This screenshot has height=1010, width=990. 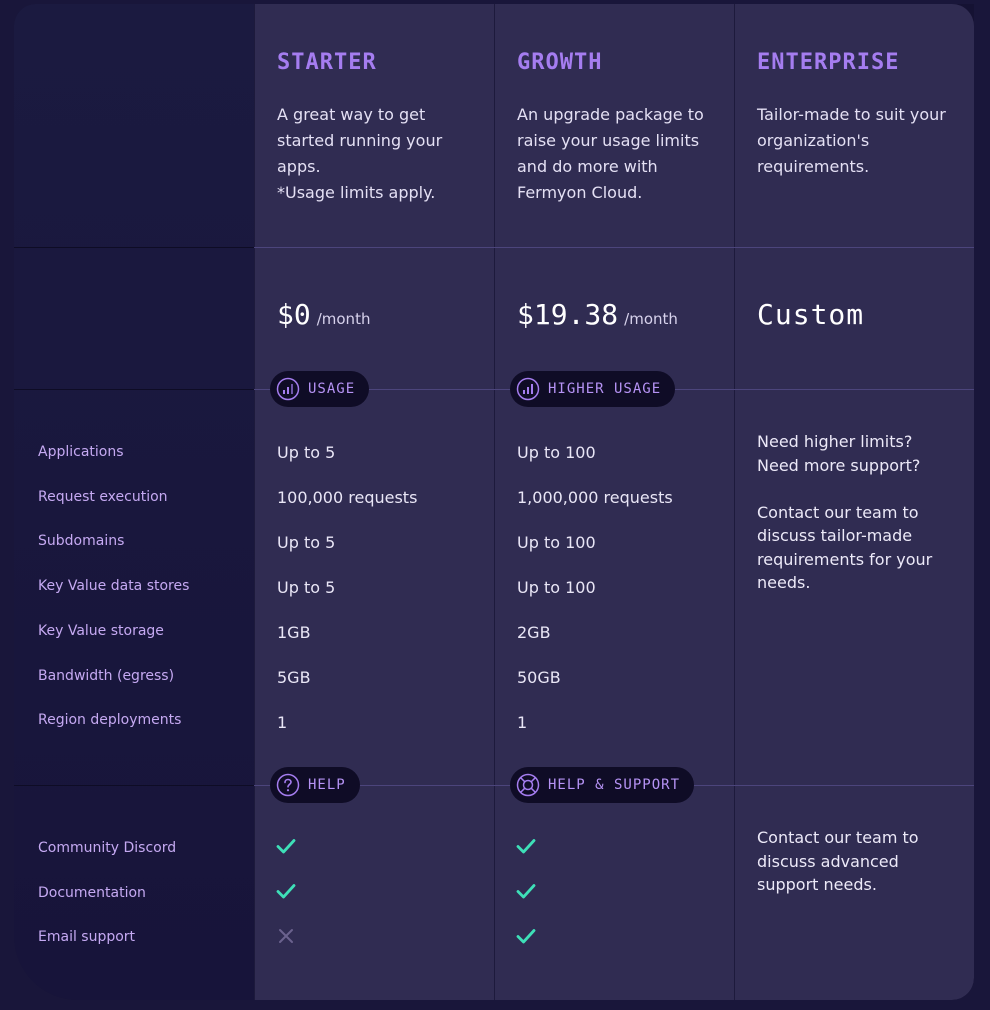 What do you see at coordinates (306, 587) in the screenshot?
I see `cell-kv-data-stores: Up to 5` at bounding box center [306, 587].